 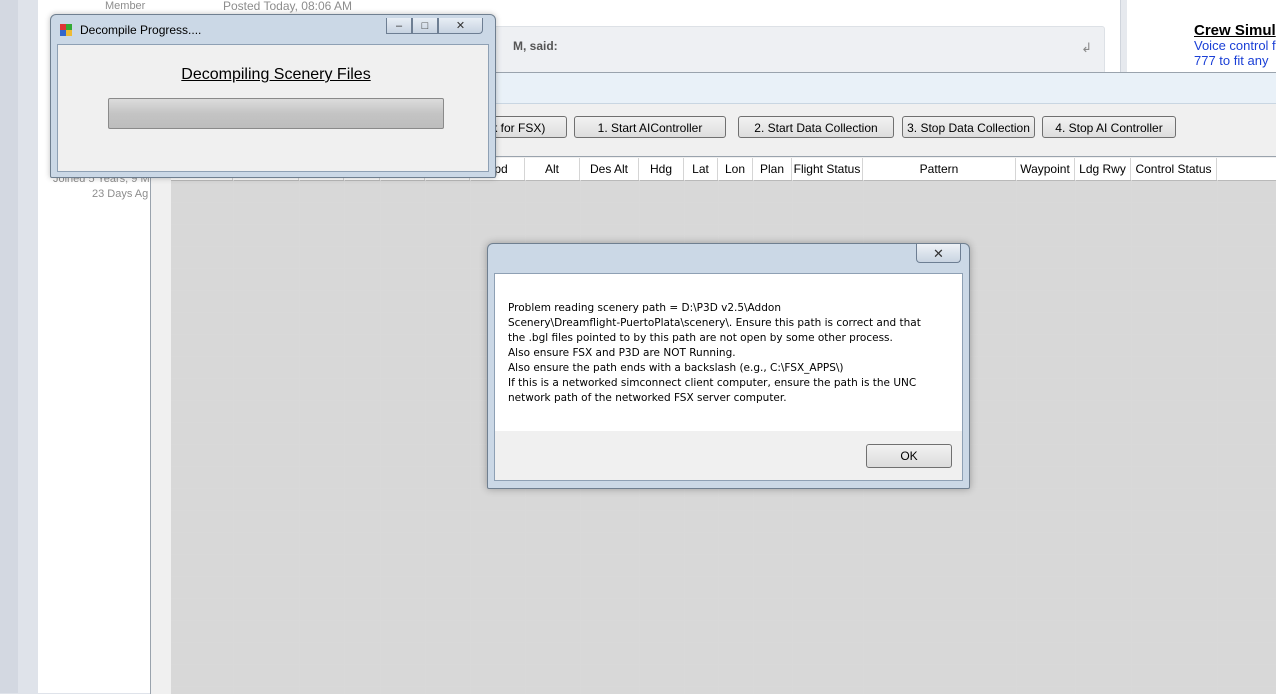 I want to click on column-header-hdg: Hdg, so click(x=661, y=169).